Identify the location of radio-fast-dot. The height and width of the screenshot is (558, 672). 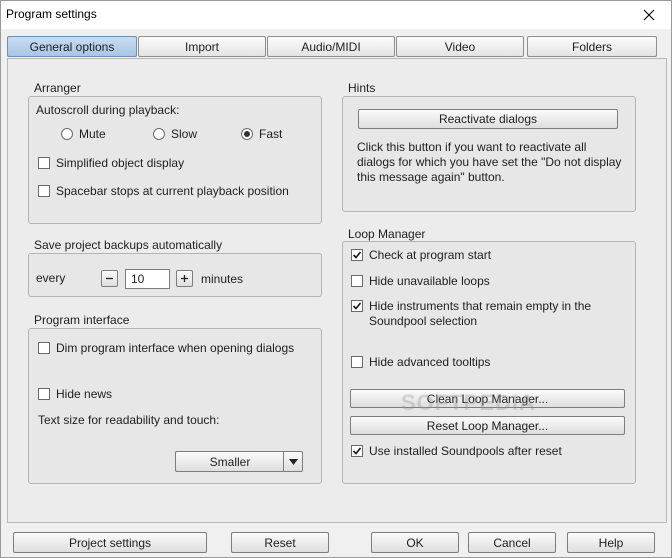
(247, 134).